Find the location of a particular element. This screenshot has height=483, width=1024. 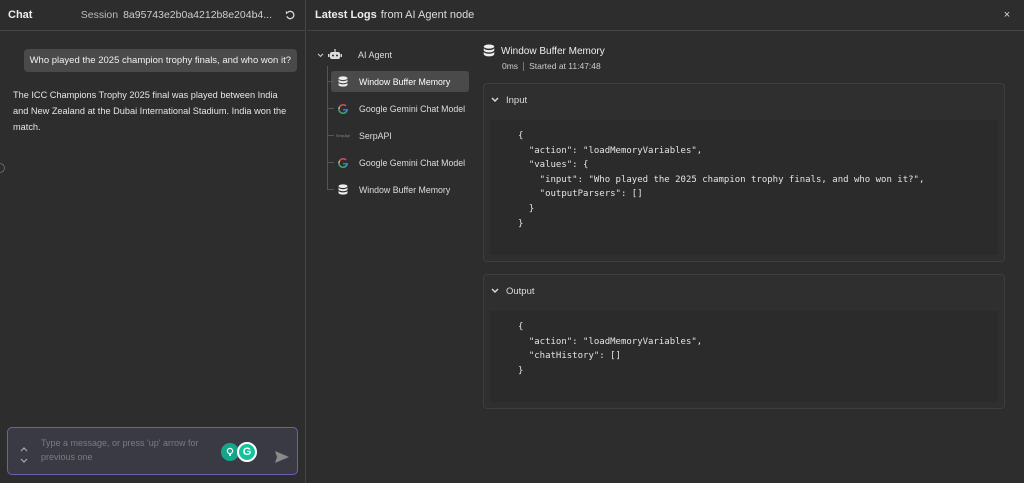

chat-input-box: G is located at coordinates (152, 451).